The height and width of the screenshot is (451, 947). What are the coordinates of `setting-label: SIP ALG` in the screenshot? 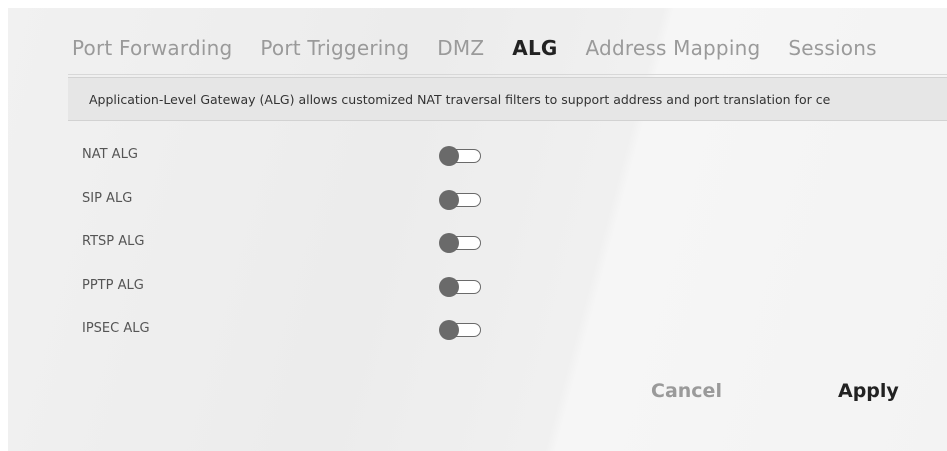 It's located at (107, 198).